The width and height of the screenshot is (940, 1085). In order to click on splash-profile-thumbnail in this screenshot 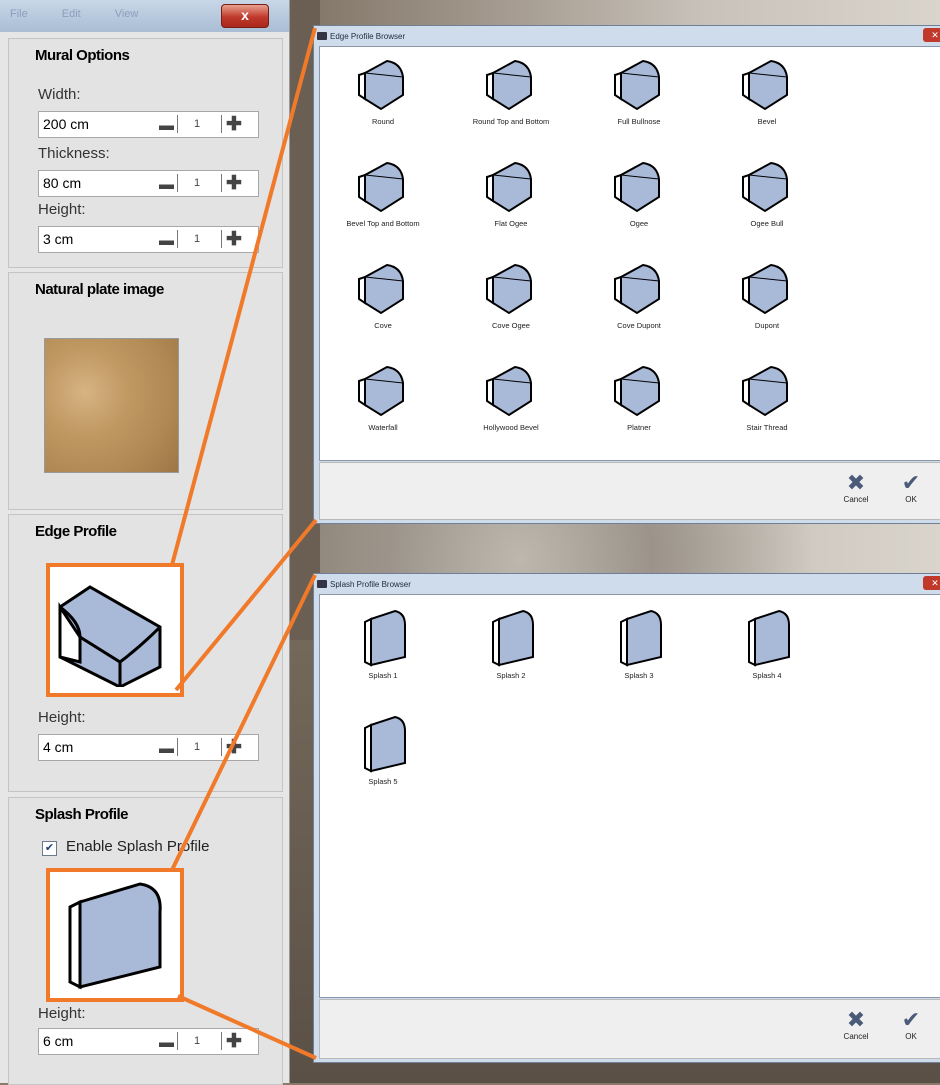, I will do `click(115, 935)`.